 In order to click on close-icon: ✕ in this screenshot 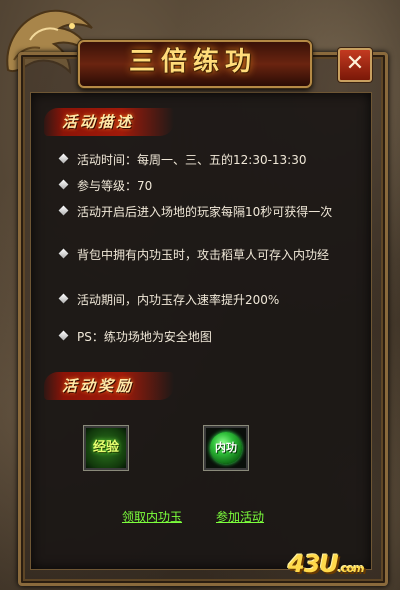, I will do `click(355, 63)`.